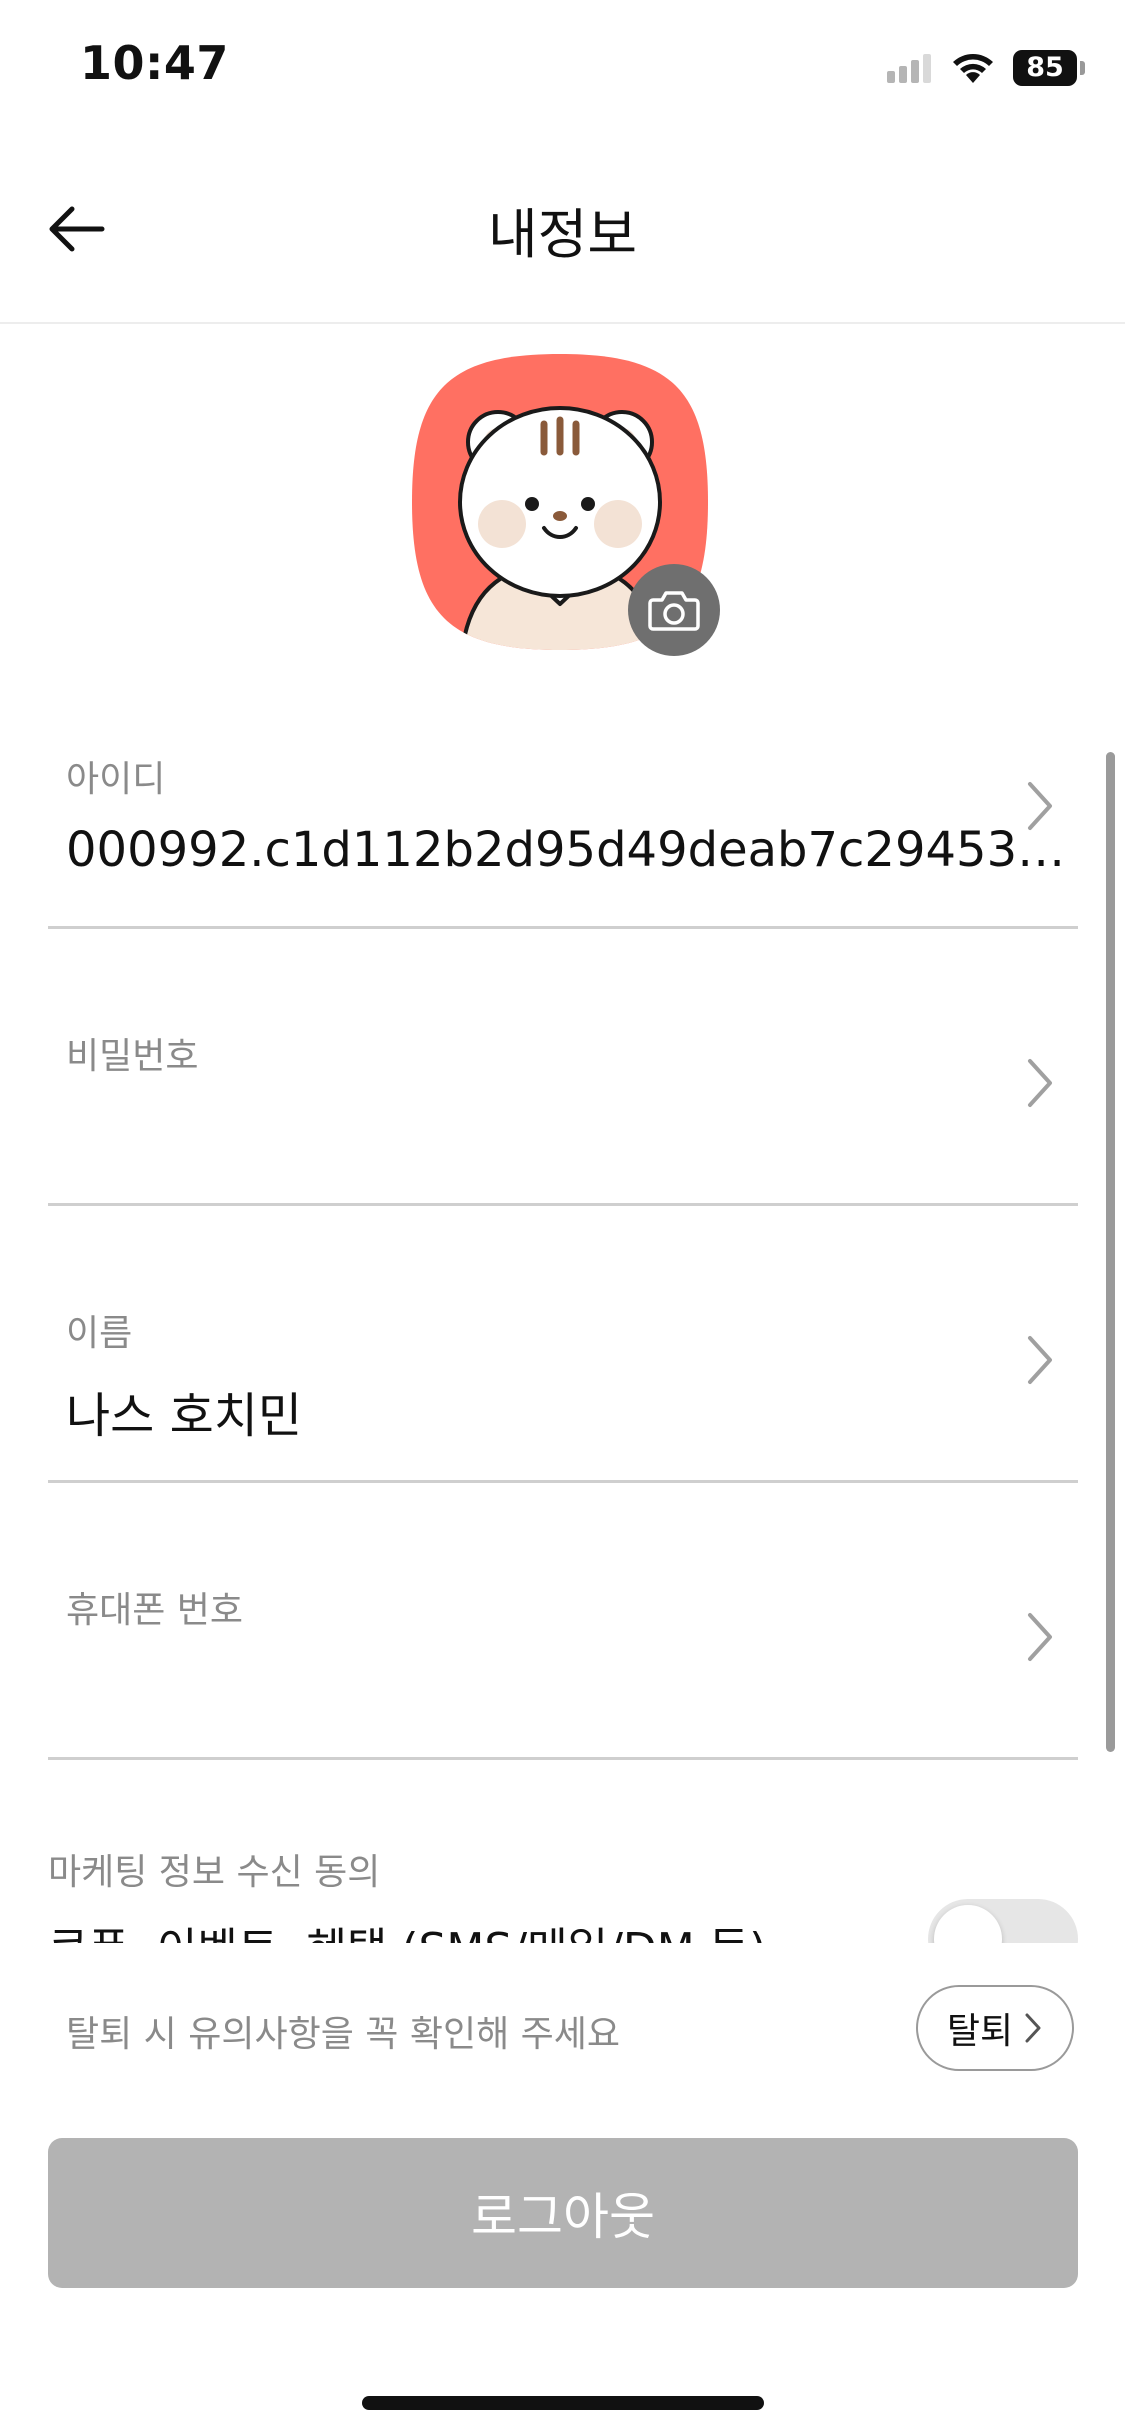 The width and height of the screenshot is (1125, 2436). Describe the element at coordinates (563, 1344) in the screenshot. I see `name-row: 이름 나스 호치민` at that location.